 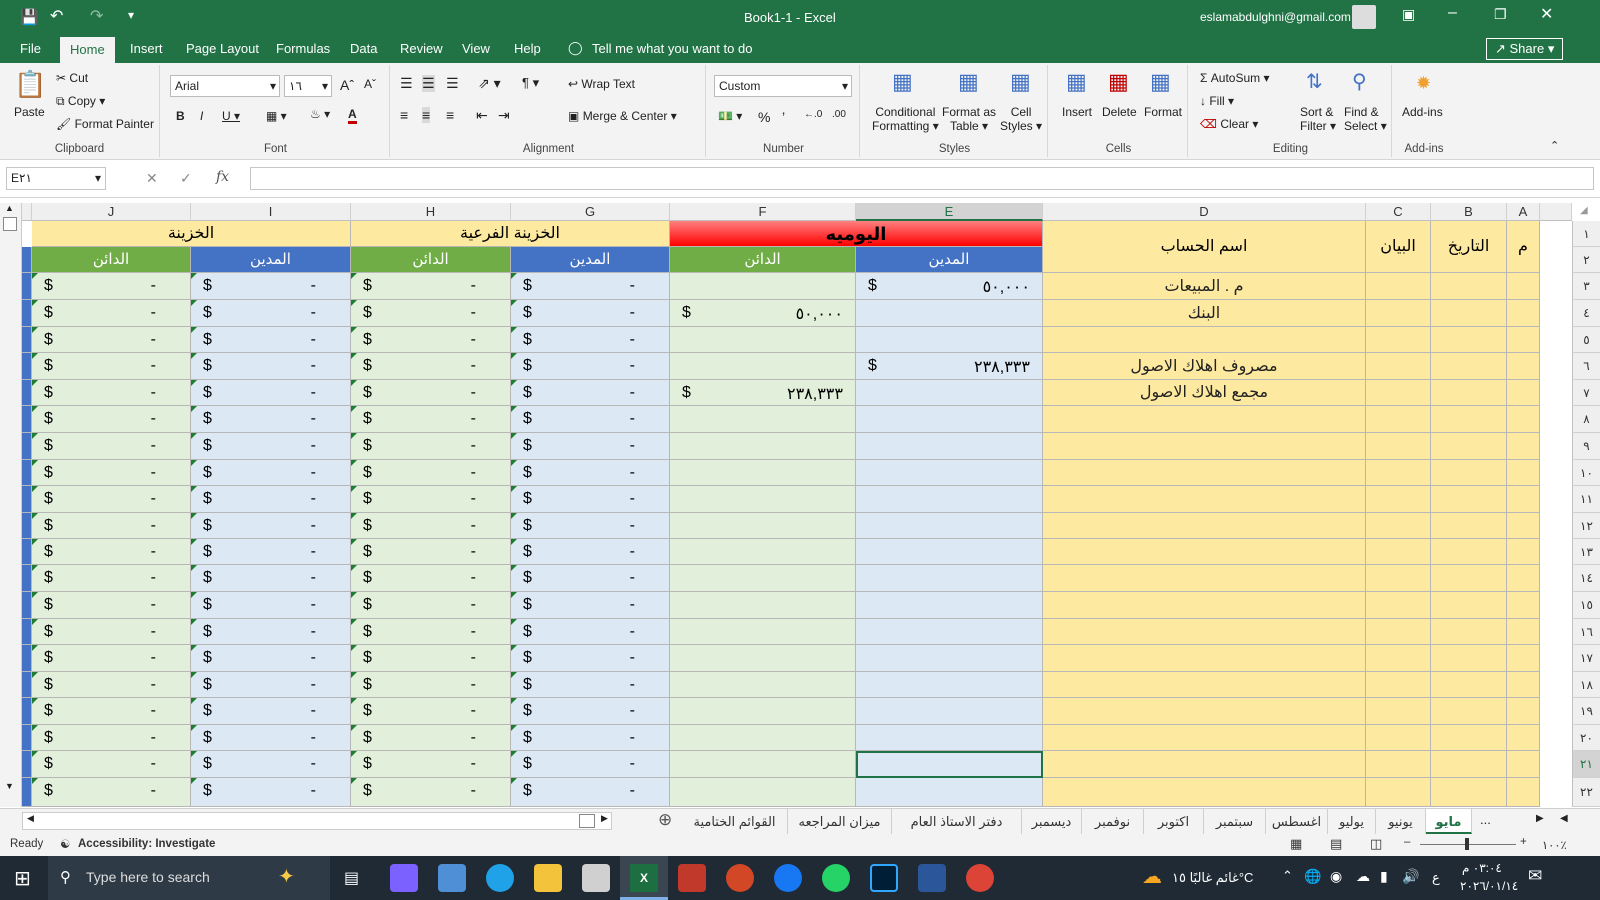 What do you see at coordinates (836, 878) in the screenshot?
I see `whatsapp-icon` at bounding box center [836, 878].